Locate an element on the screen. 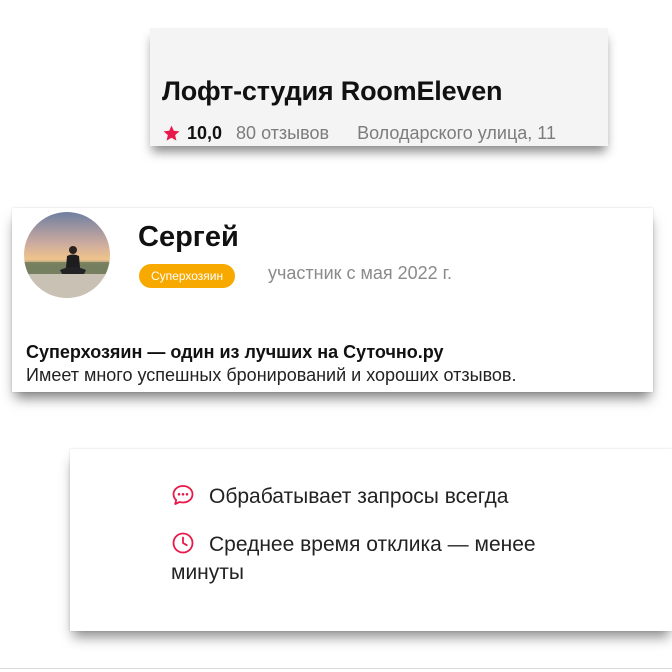  response-time-text: Среднее время отклика — менее минуты is located at coordinates (353, 558).